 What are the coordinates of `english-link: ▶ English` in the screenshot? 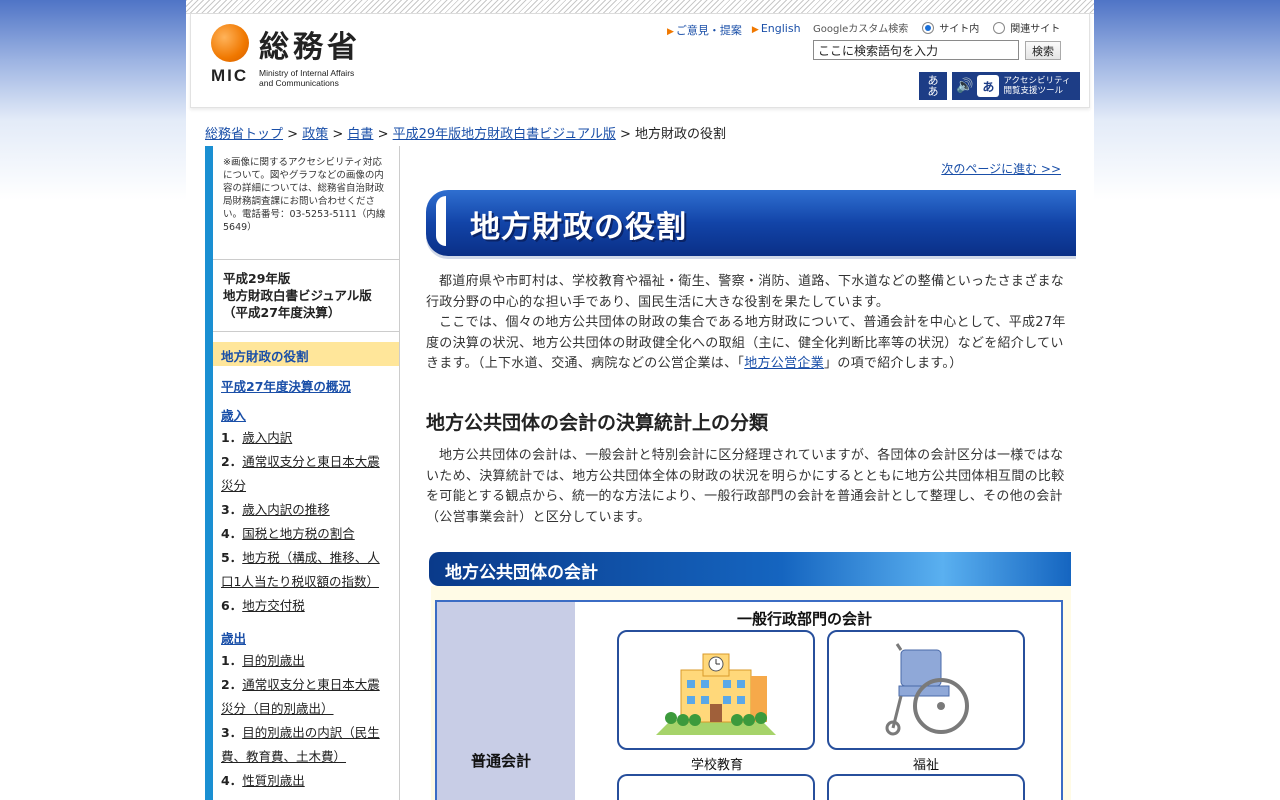 It's located at (776, 30).